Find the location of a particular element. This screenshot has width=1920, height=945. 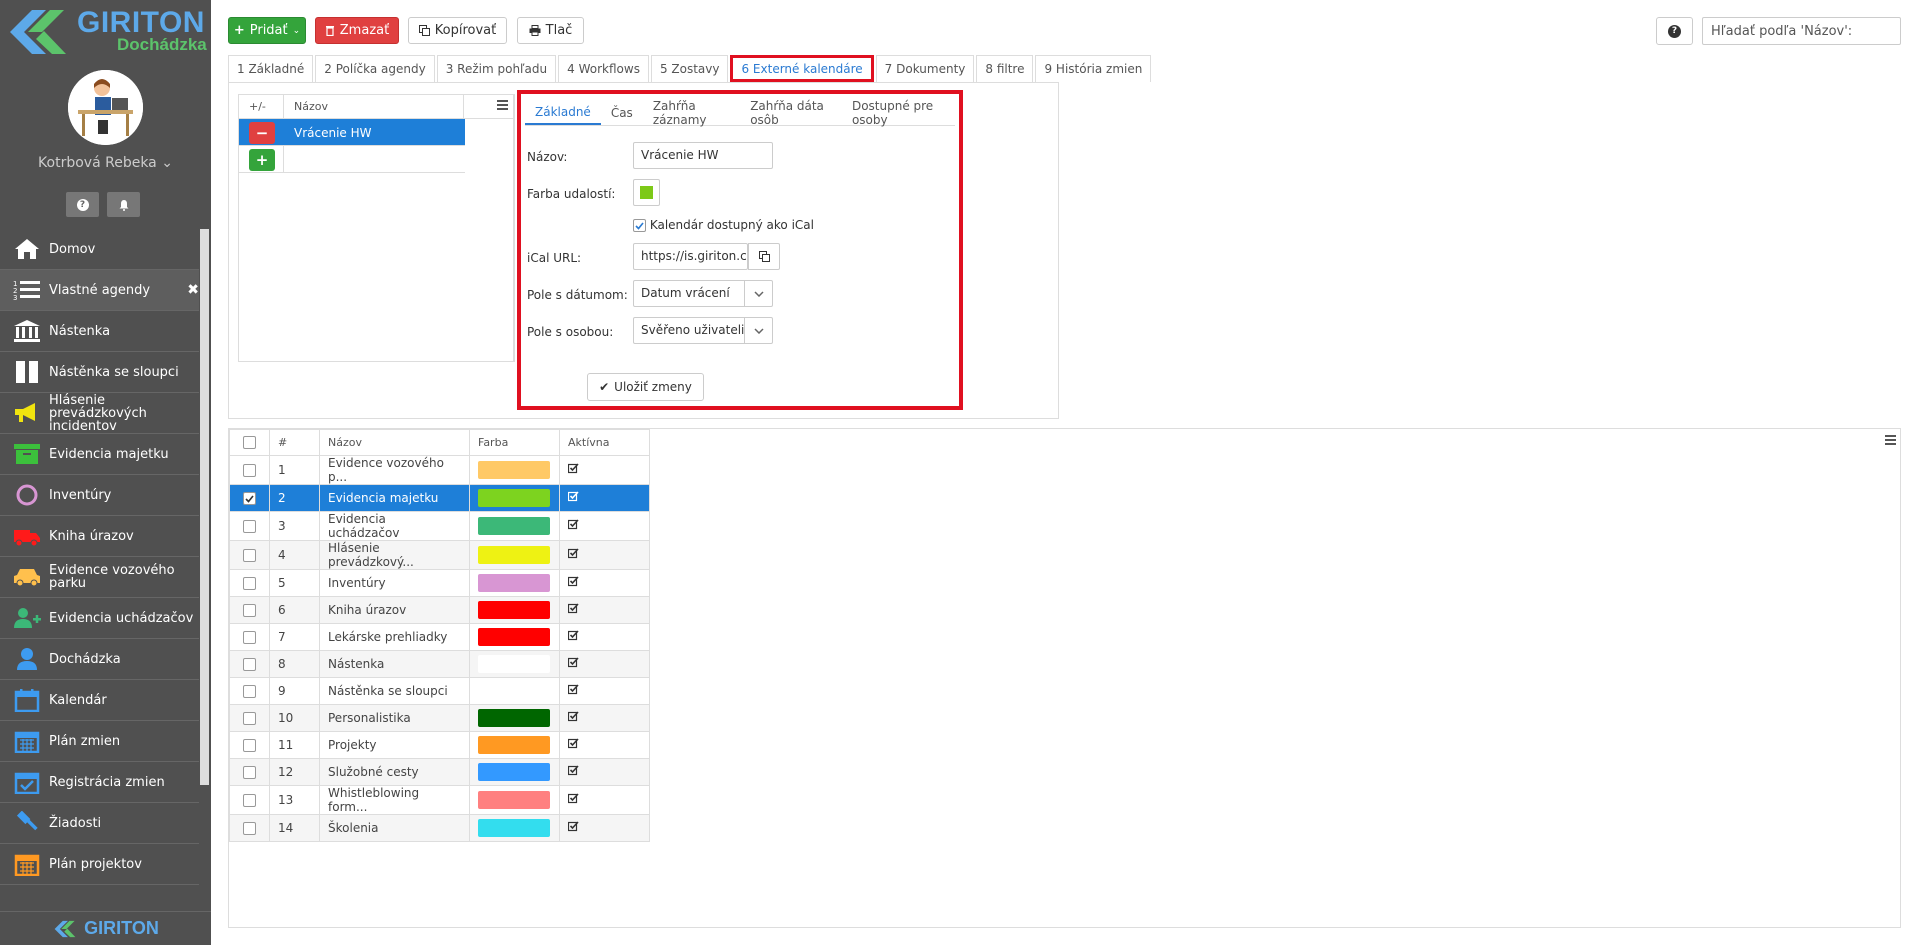

calendar-row: − Vrácenie HW is located at coordinates (352, 132).